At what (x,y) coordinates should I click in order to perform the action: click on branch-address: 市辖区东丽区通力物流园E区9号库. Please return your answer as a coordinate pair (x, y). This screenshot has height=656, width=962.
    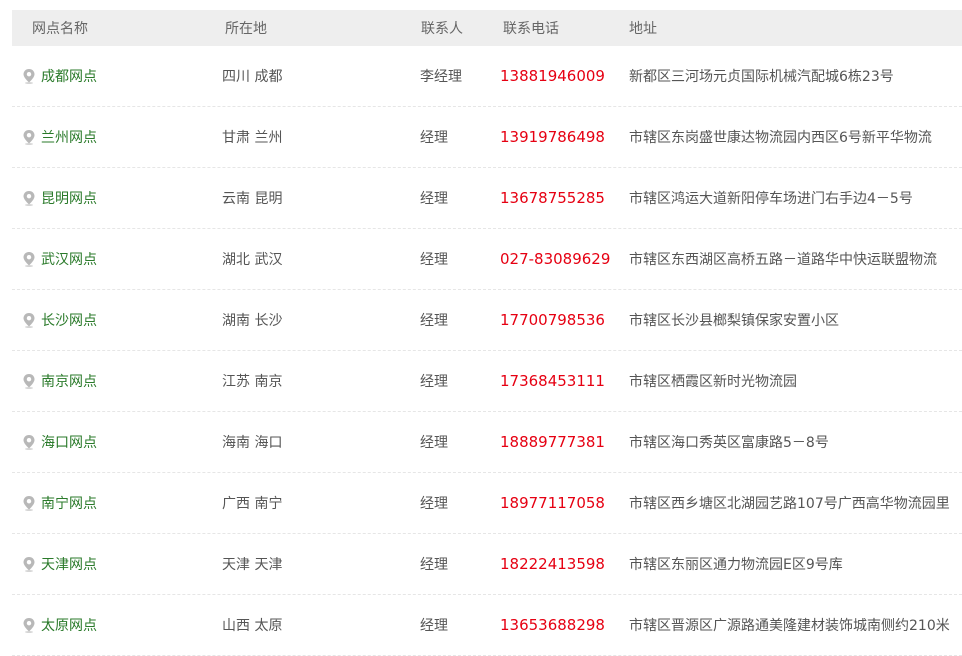
    Looking at the image, I should click on (736, 565).